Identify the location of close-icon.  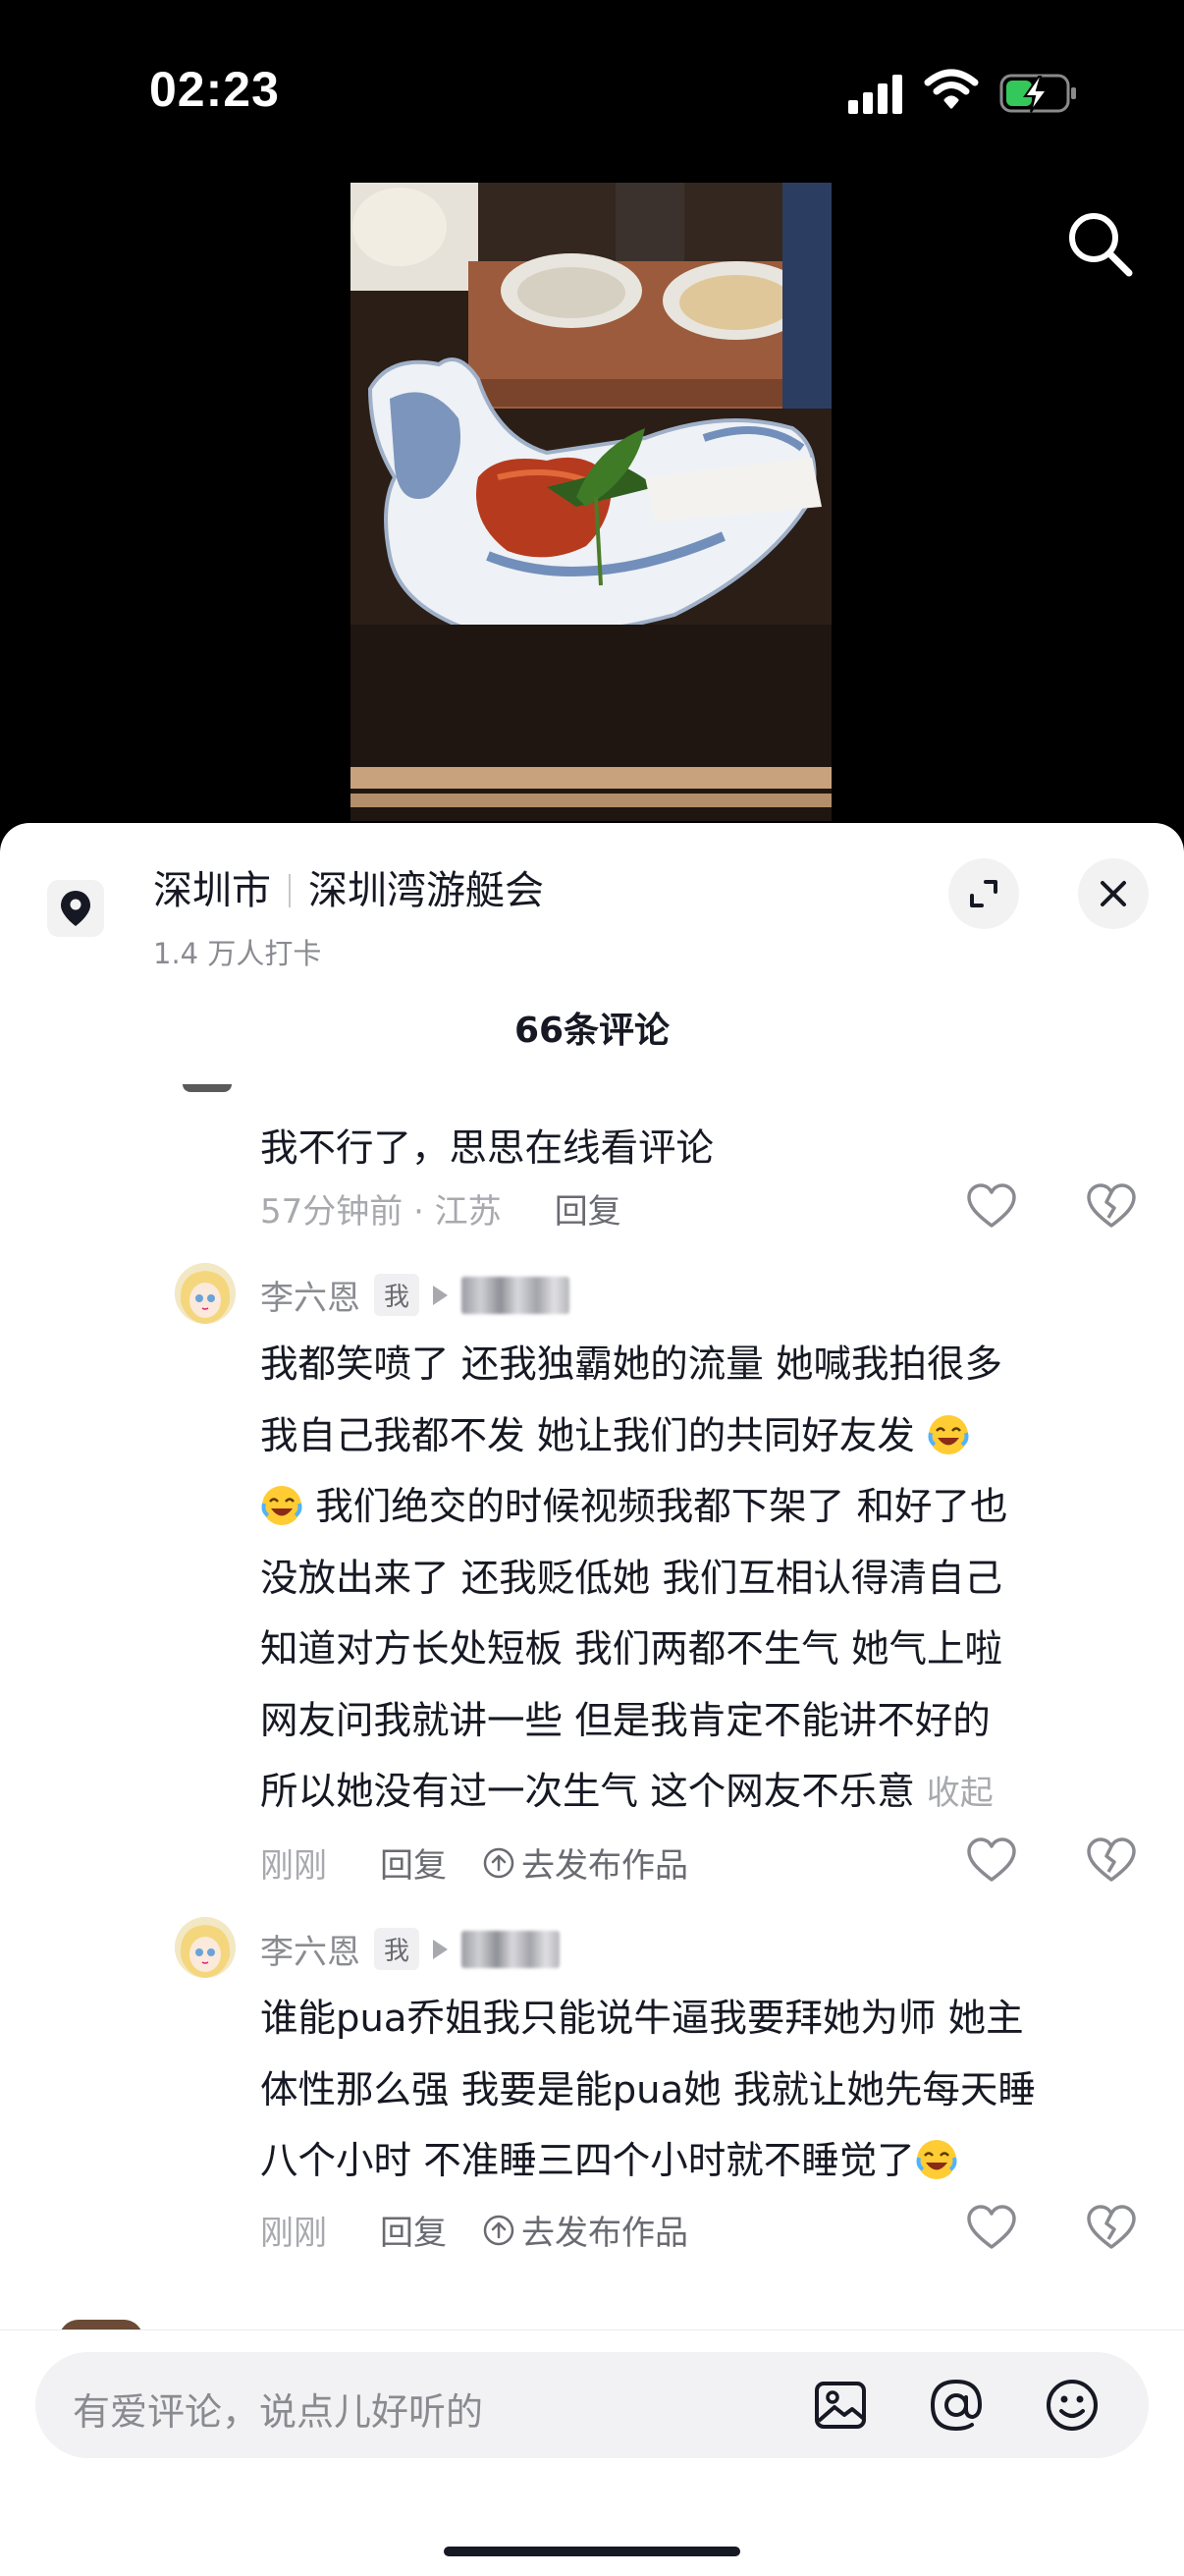
(1113, 894).